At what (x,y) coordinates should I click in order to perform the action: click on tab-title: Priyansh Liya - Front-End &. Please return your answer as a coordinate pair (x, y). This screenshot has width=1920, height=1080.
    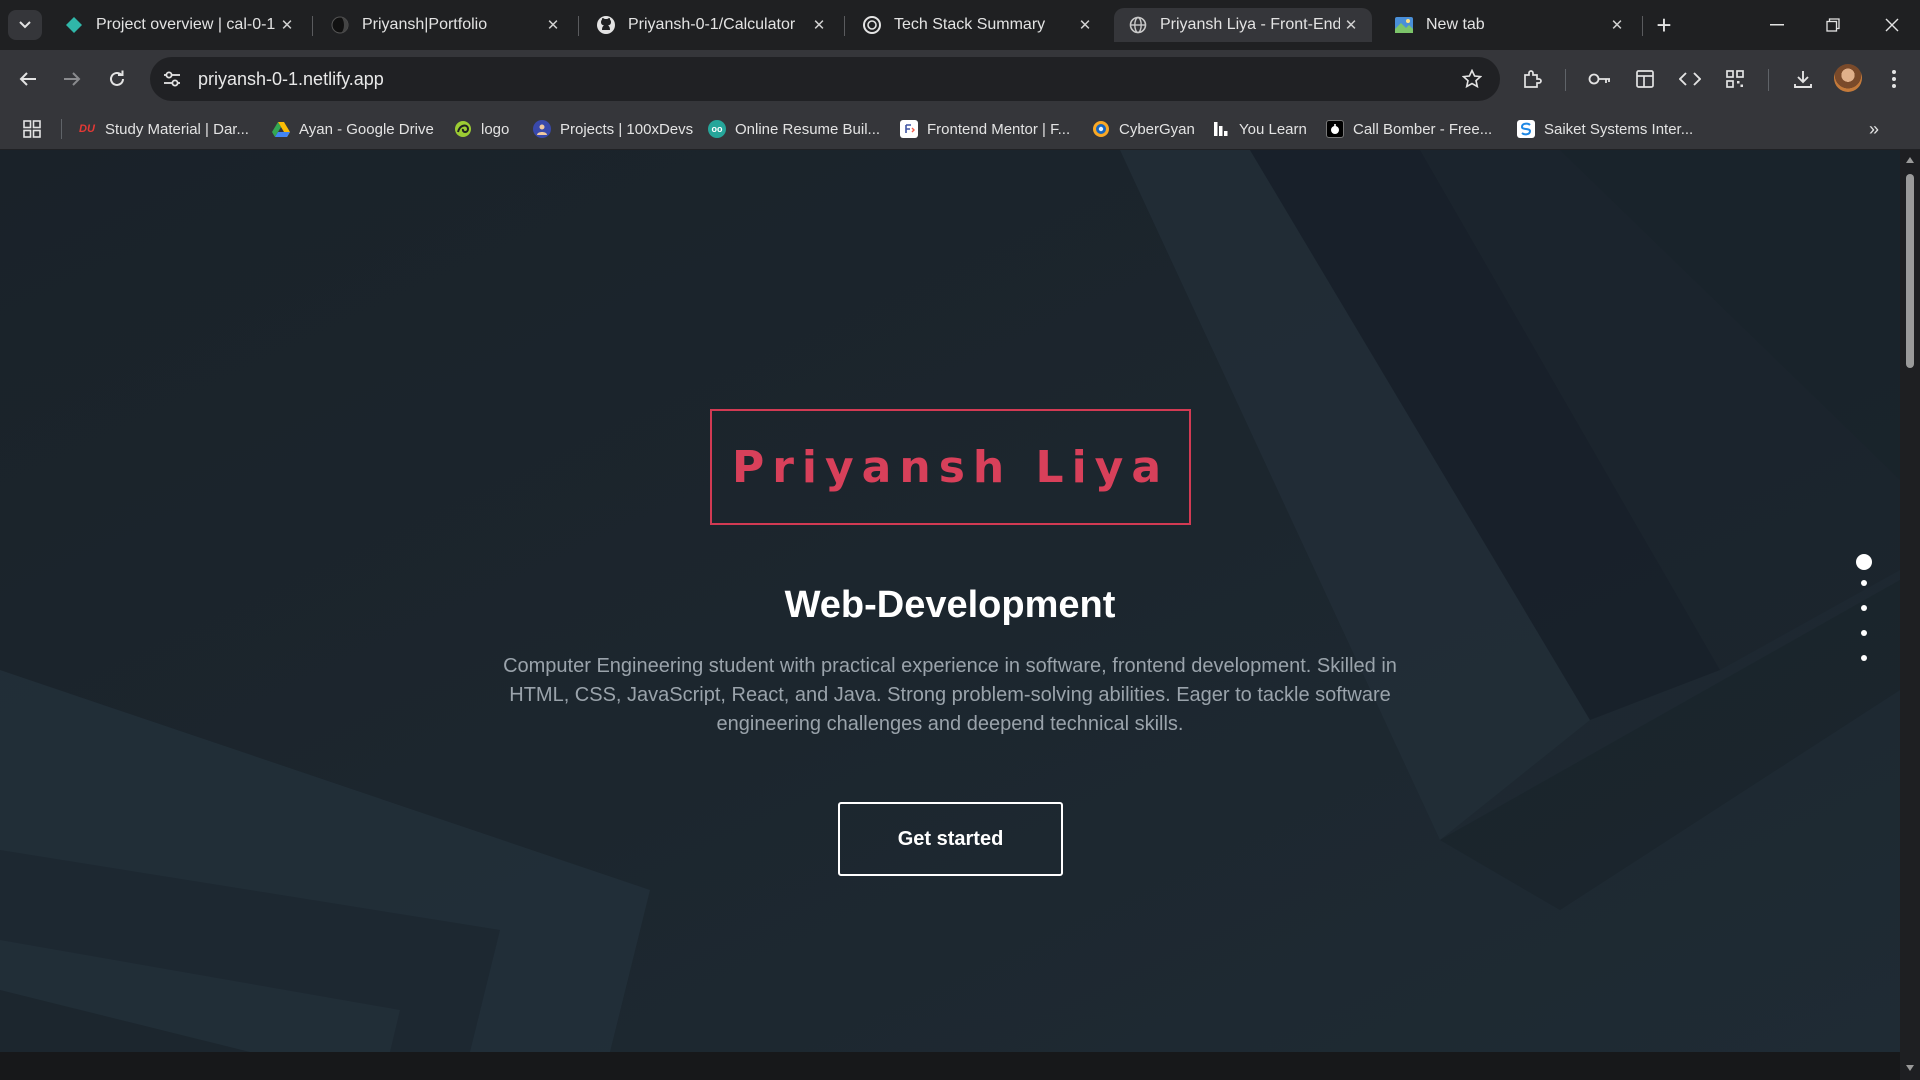
    Looking at the image, I should click on (1250, 24).